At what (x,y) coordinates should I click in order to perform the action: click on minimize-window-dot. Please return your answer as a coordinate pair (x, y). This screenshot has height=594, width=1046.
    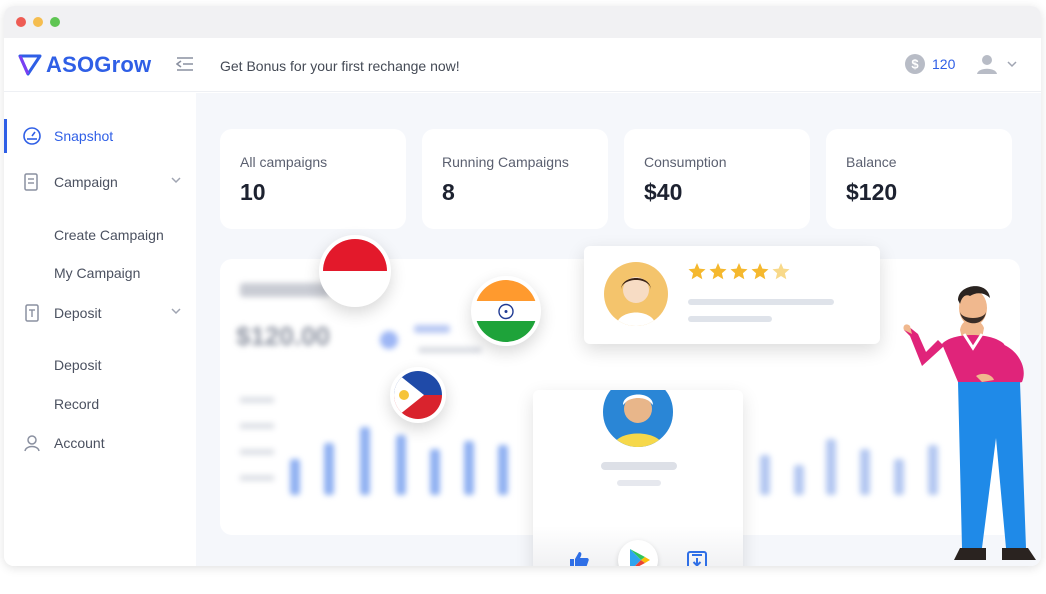
    Looking at the image, I should click on (38, 22).